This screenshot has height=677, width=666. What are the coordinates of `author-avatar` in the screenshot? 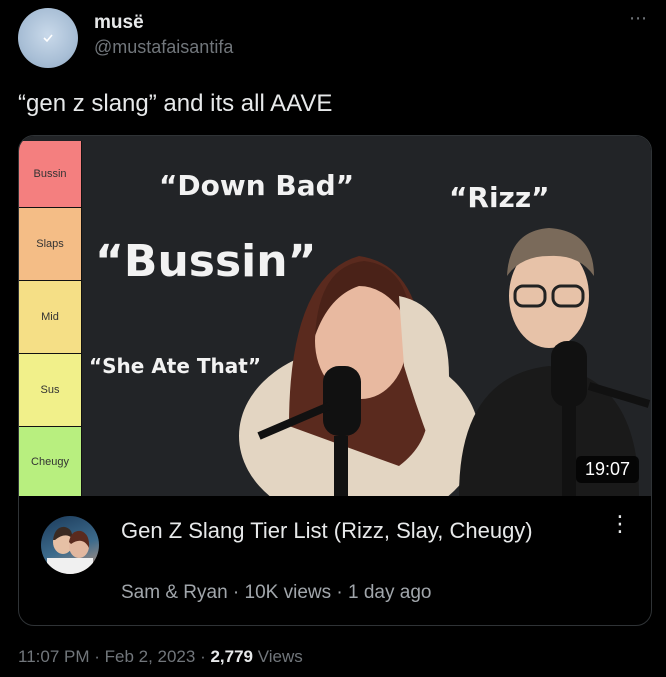 It's located at (48, 38).